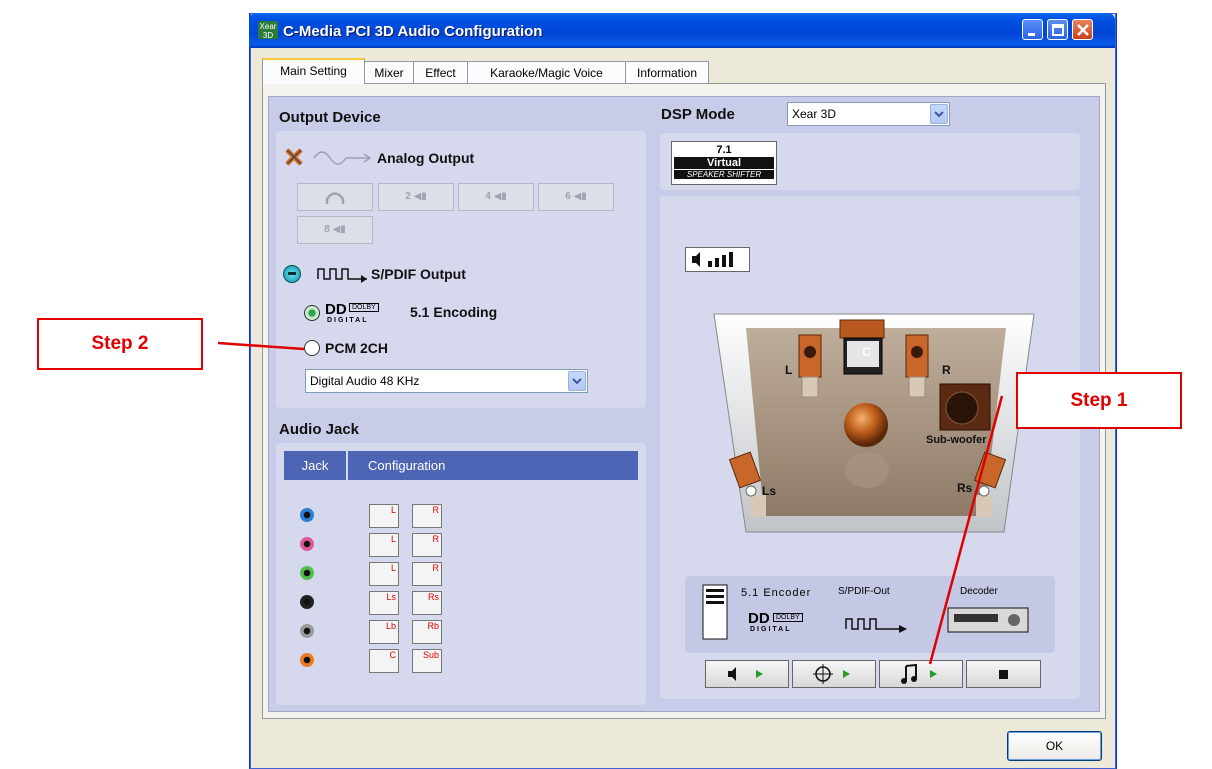 The height and width of the screenshot is (769, 1212). What do you see at coordinates (384, 603) in the screenshot?
I see `jack-config-left-button: Ls` at bounding box center [384, 603].